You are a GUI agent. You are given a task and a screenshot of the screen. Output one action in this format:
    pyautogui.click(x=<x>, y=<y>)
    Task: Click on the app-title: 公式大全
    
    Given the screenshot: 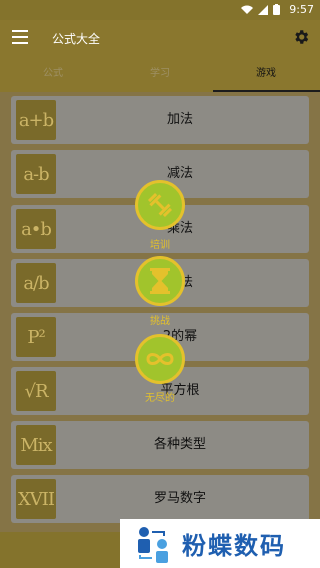 What is the action you would take?
    pyautogui.click(x=76, y=39)
    